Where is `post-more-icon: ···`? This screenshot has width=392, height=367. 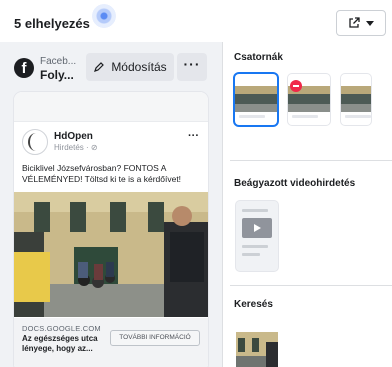
post-more-icon: ··· is located at coordinates (193, 136).